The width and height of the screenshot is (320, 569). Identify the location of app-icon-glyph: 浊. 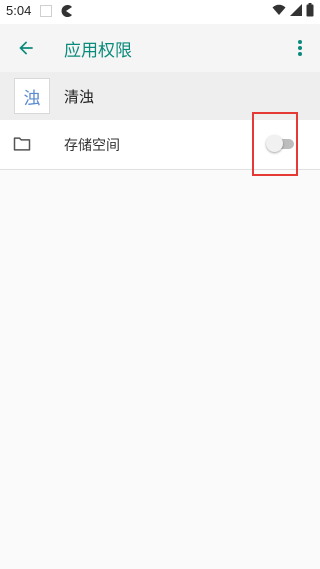
(32, 98).